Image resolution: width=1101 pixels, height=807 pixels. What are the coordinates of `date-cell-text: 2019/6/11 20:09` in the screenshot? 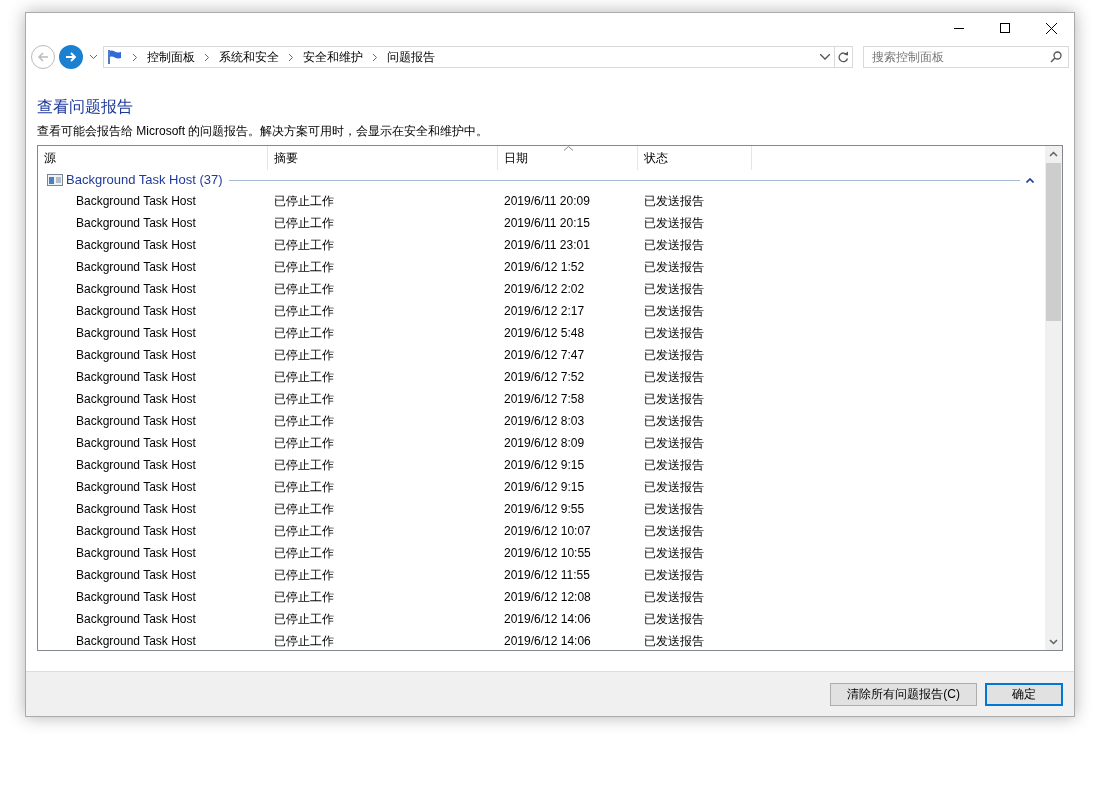 It's located at (547, 201).